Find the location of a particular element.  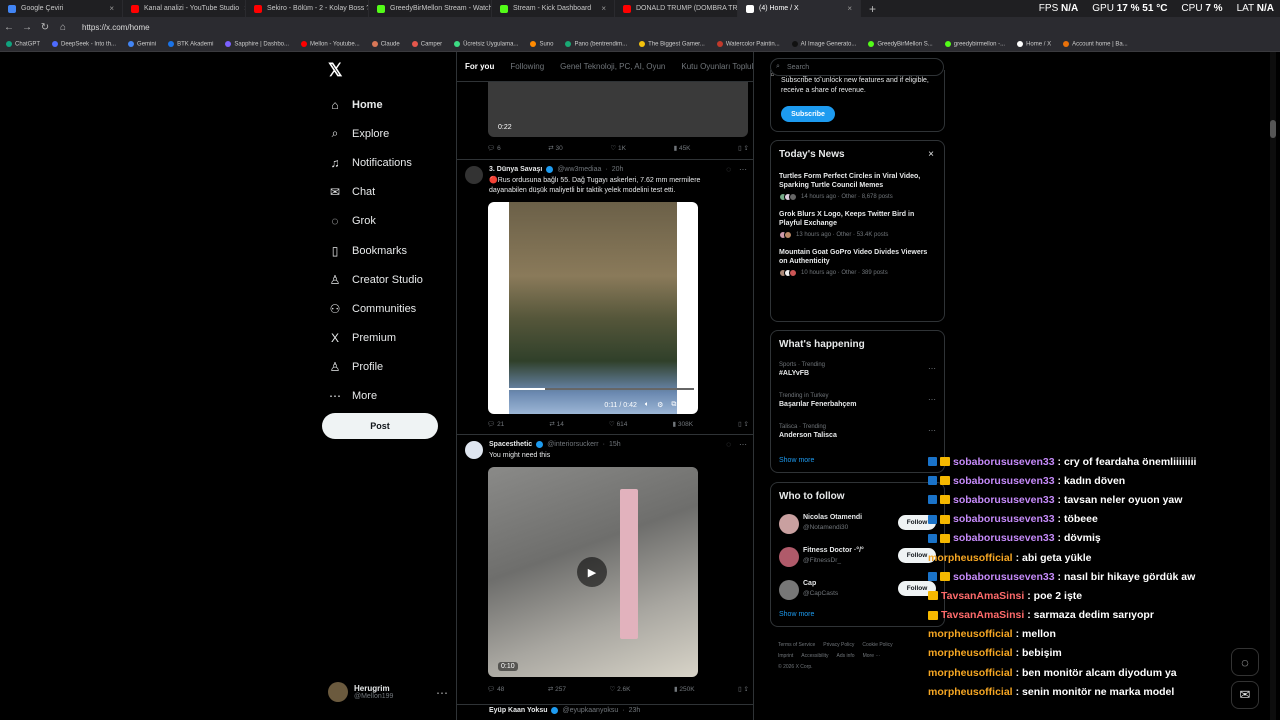

sidebar-item-communities: ⚇ Communities is located at coordinates (375, 308).